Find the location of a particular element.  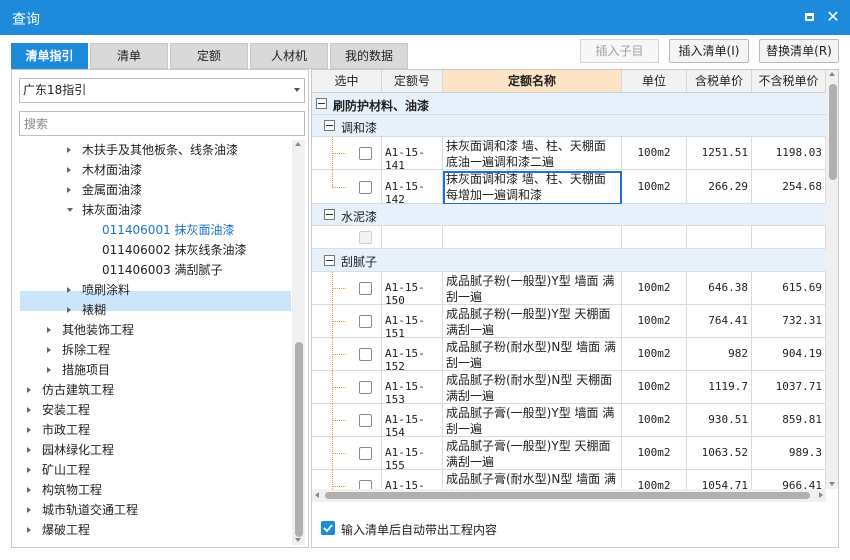

quota-name: 成品腻子膏(一般型)Y型 天棚面 满刮一遍 is located at coordinates (528, 454).